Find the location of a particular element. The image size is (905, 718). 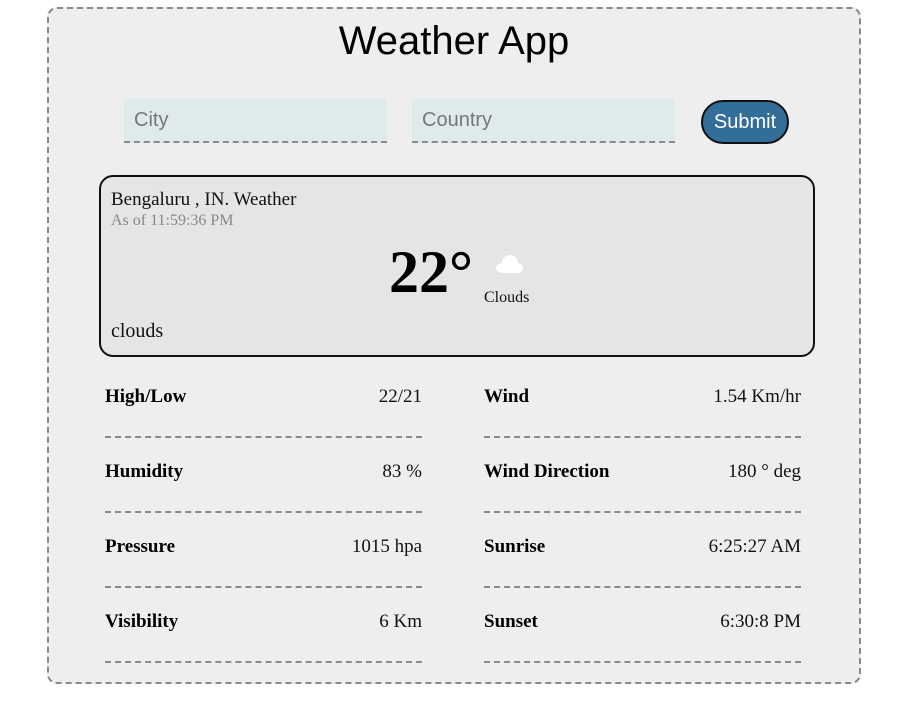

stat-label: Wind is located at coordinates (507, 396).